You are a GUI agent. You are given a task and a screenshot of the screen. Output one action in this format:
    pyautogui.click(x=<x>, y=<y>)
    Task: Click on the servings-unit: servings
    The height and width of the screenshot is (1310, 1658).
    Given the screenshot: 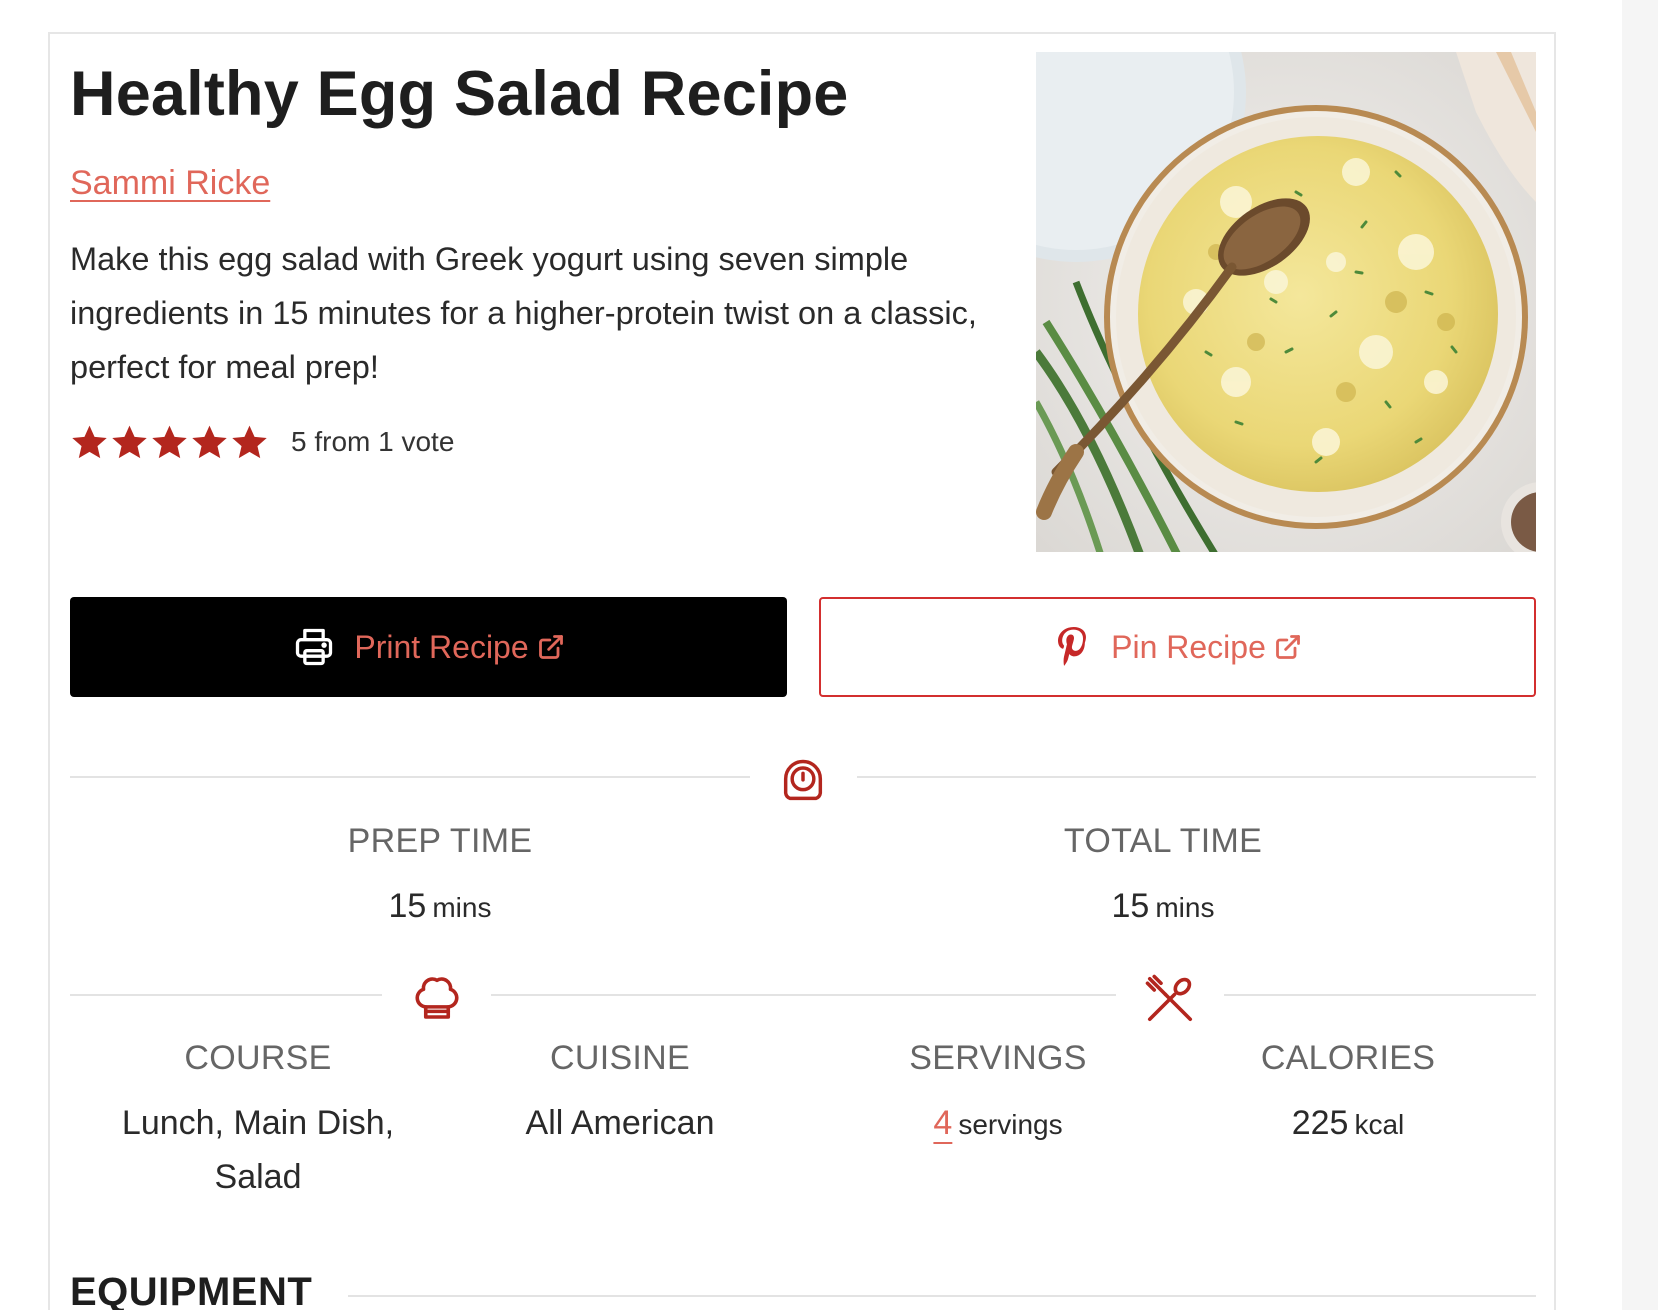 What is the action you would take?
    pyautogui.click(x=1010, y=1124)
    